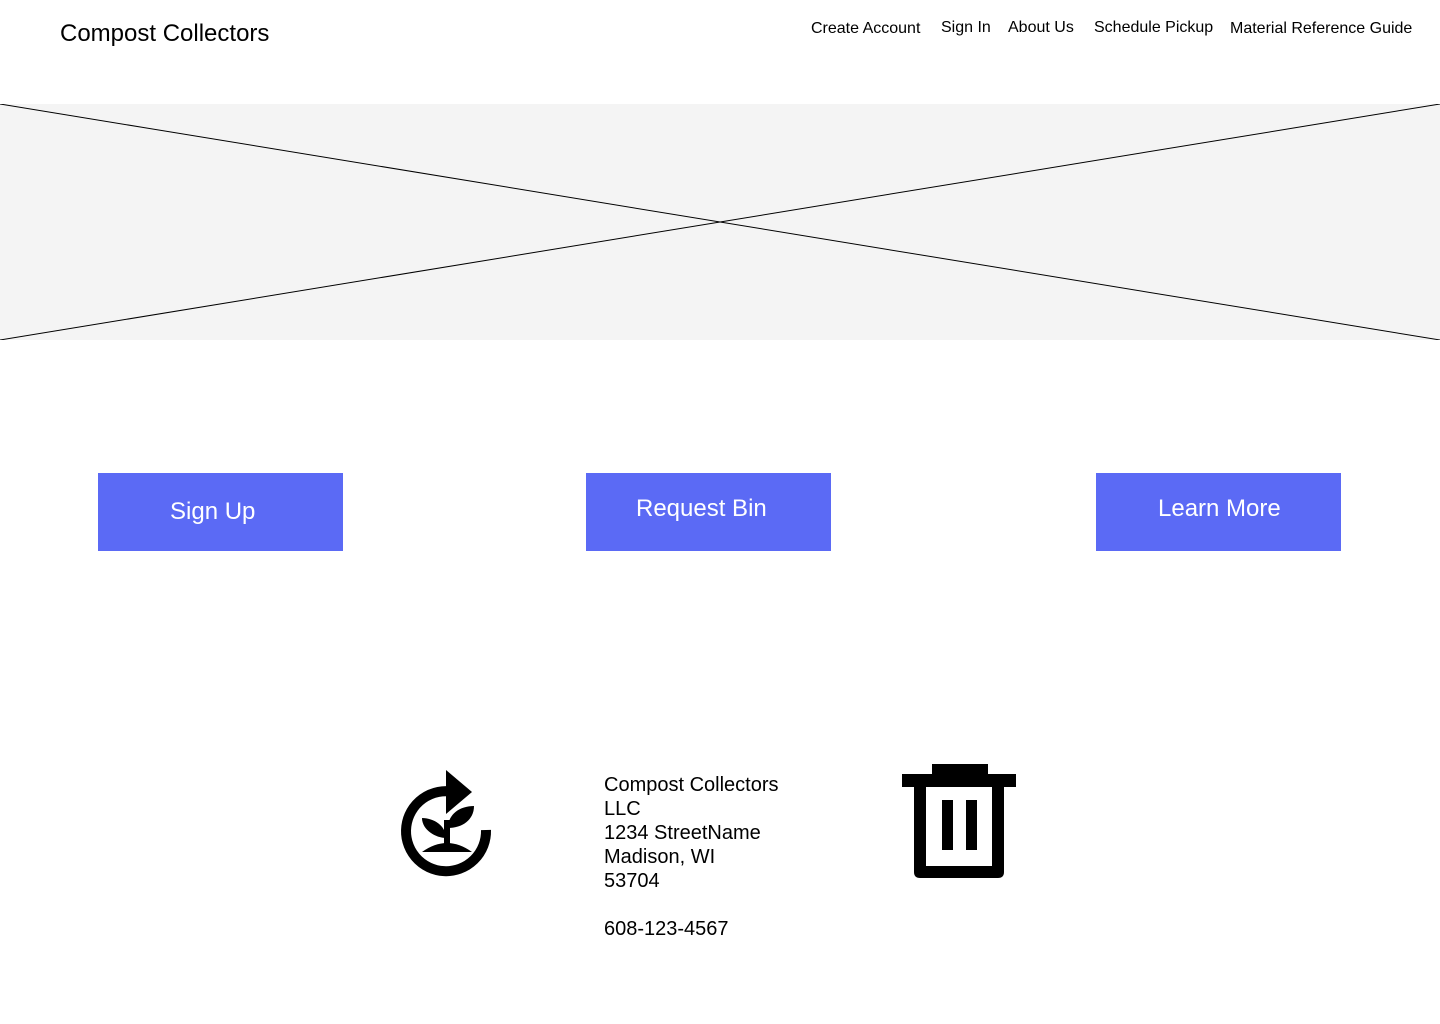  I want to click on request-bin-button: Request Bin, so click(708, 512).